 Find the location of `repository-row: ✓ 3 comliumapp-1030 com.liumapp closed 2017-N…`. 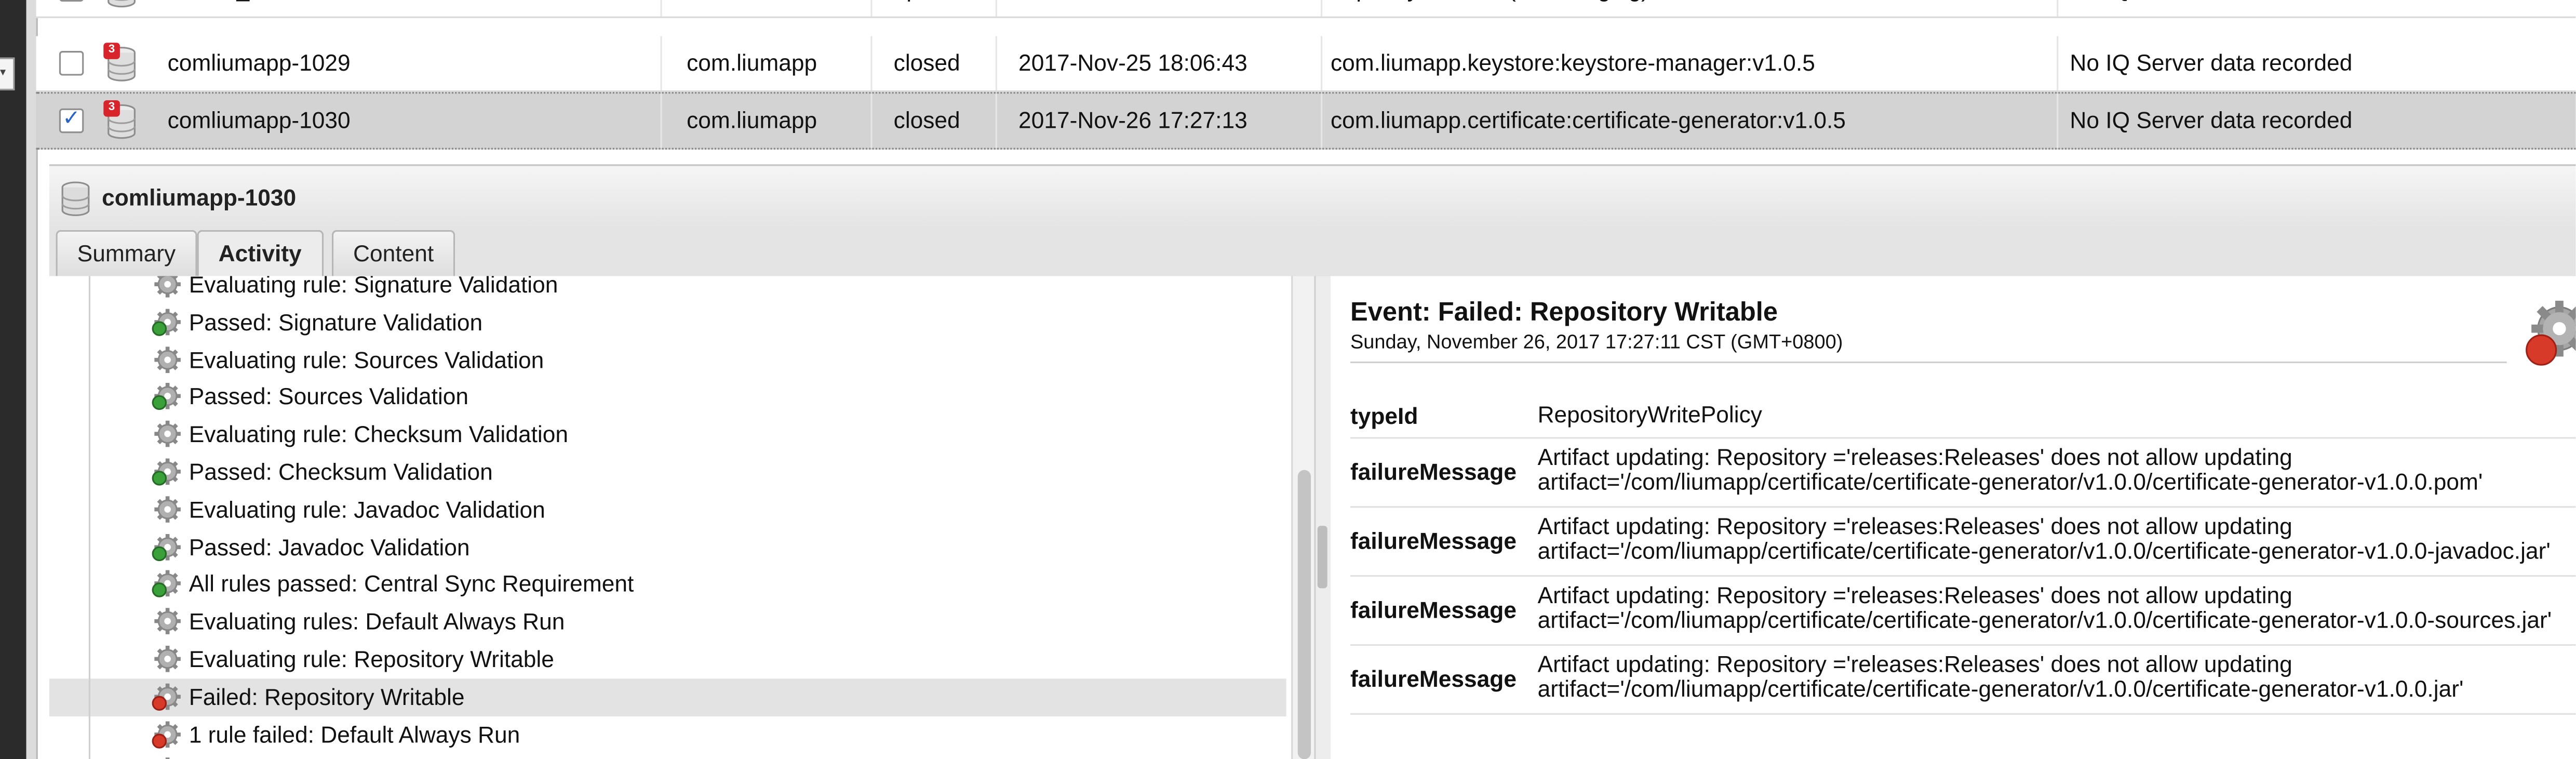

repository-row: ✓ 3 comliumapp-1030 com.liumapp closed 2017-N… is located at coordinates (1306, 121).